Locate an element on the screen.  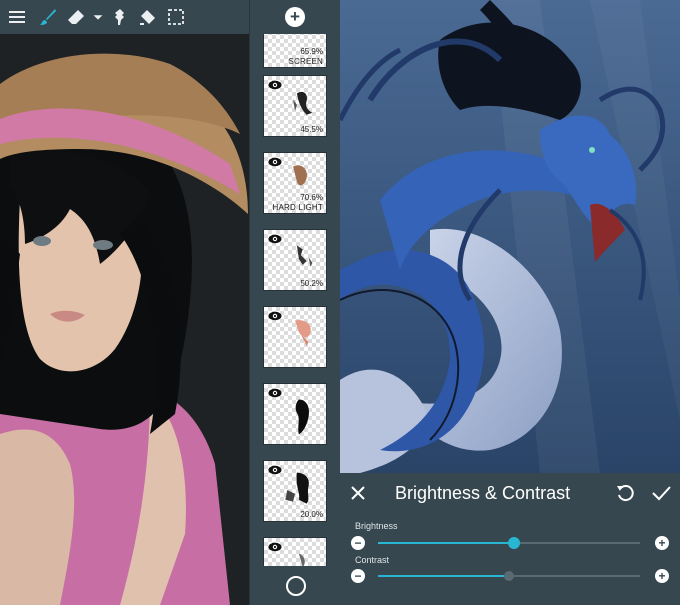
add-layer-button: + is located at coordinates (295, 17).